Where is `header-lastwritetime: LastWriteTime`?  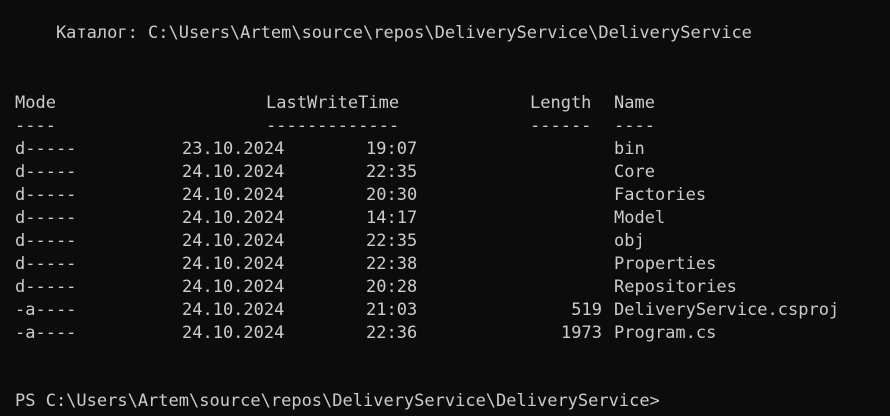
header-lastwritetime: LastWriteTime is located at coordinates (333, 103).